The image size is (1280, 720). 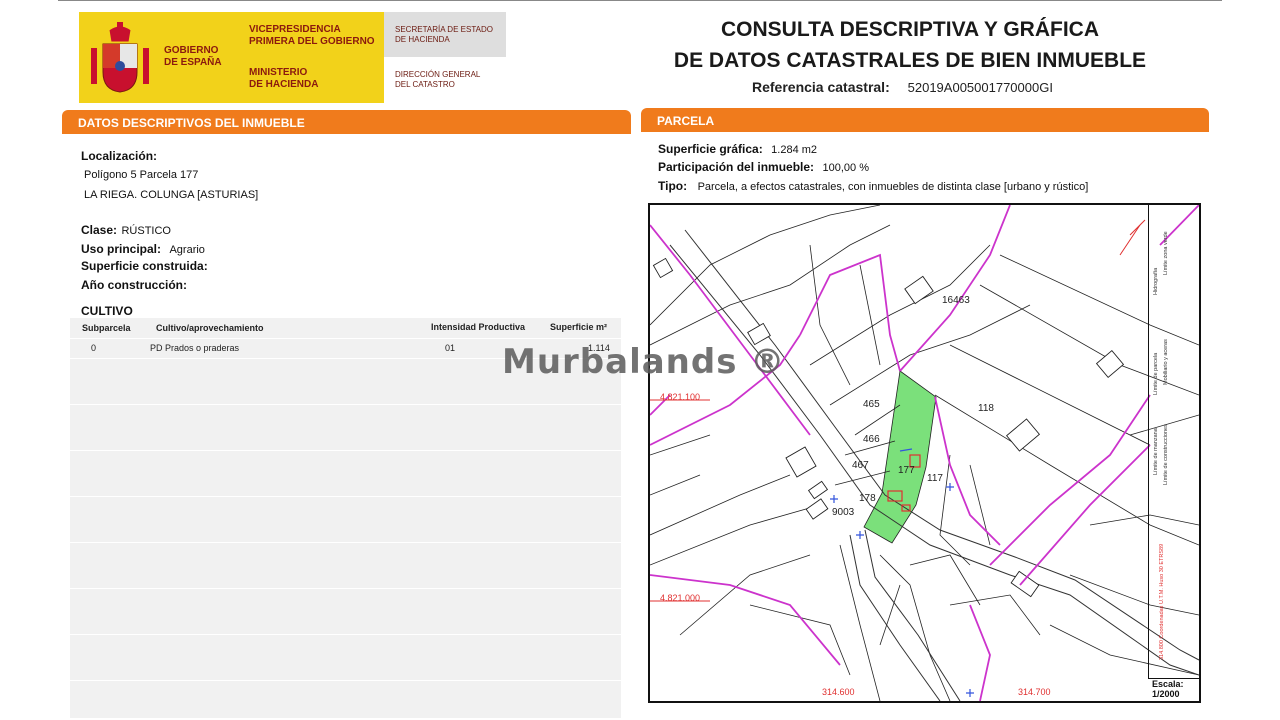 I want to click on secretaria-block: SECRETARÍA DE ESTADO DE HACIENDA, so click(x=445, y=34).